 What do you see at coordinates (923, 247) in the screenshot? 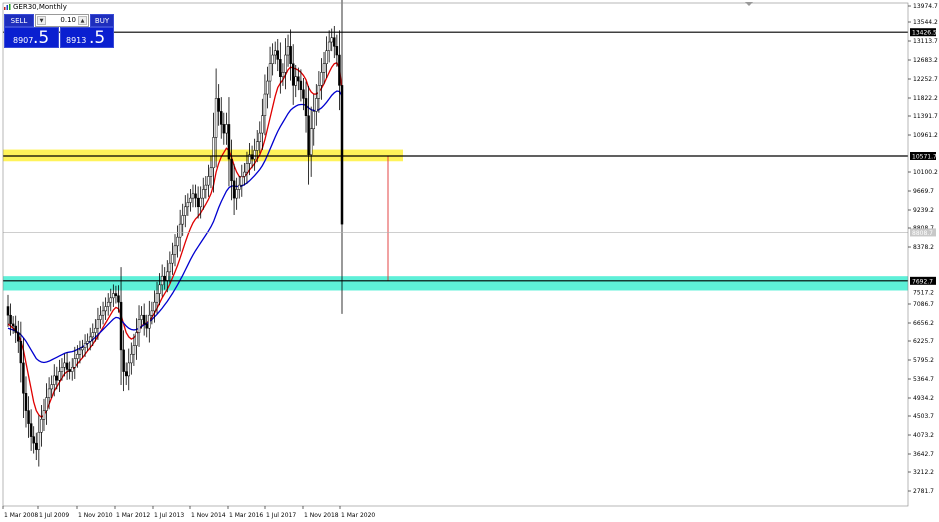
I see `y-tick-label: 8378.2` at bounding box center [923, 247].